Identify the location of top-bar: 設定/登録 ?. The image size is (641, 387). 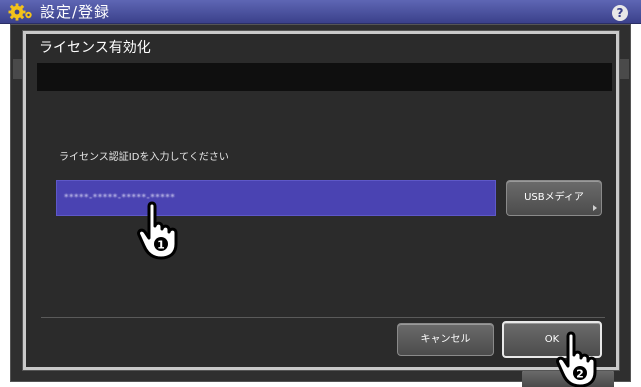
(320, 12).